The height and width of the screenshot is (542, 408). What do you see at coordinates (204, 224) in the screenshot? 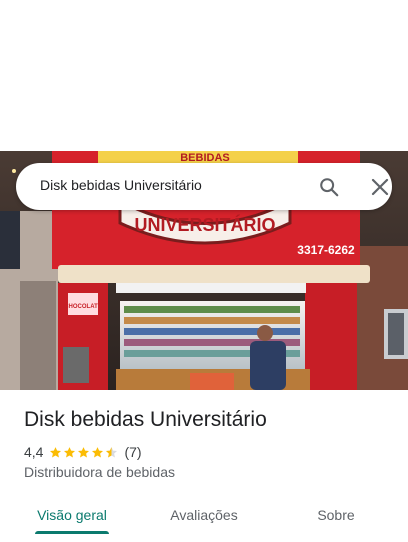
I see `sign-main-text: UNIVERSITÁRIO` at bounding box center [204, 224].